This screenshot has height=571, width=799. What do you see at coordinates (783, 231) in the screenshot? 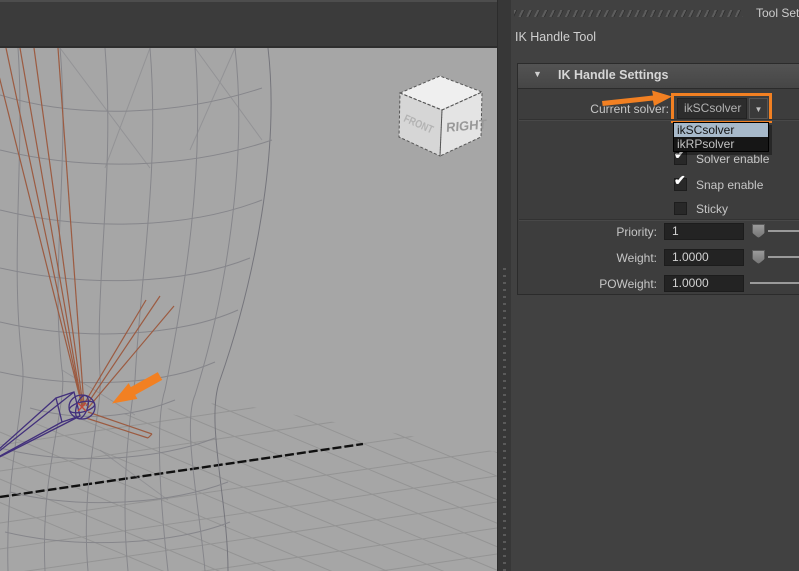
I see `priority-slider-track` at bounding box center [783, 231].